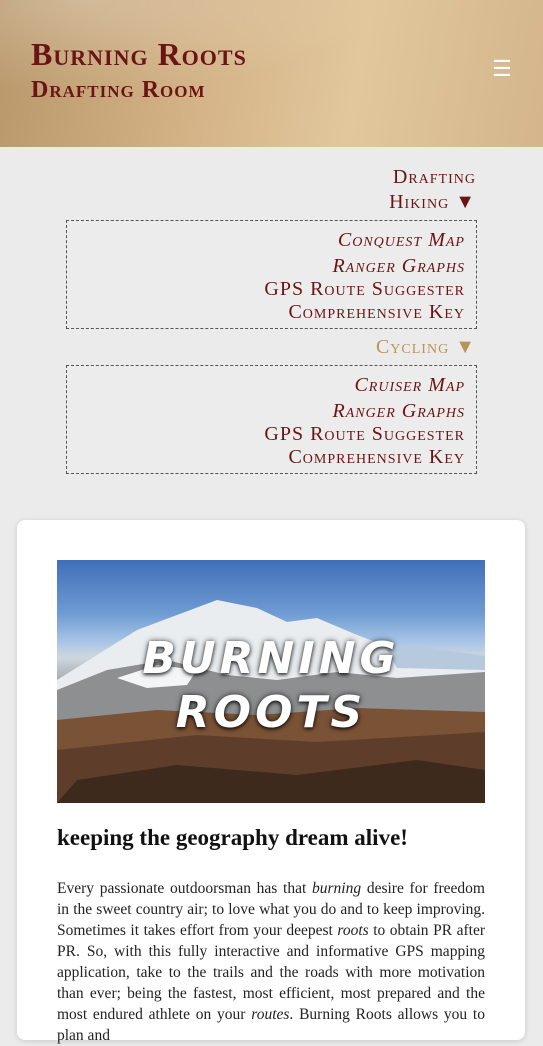 The width and height of the screenshot is (543, 1046). What do you see at coordinates (434, 177) in the screenshot?
I see `nav-drafting: Drafting` at bounding box center [434, 177].